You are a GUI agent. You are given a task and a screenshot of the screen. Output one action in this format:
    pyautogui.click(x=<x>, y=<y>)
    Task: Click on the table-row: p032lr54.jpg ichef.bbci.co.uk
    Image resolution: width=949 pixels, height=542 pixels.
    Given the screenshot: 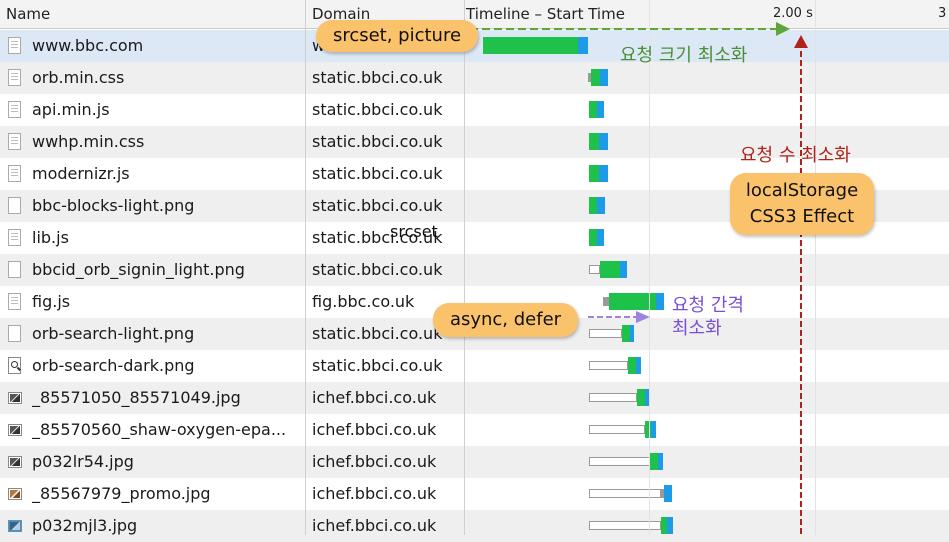 What is the action you would take?
    pyautogui.click(x=474, y=462)
    